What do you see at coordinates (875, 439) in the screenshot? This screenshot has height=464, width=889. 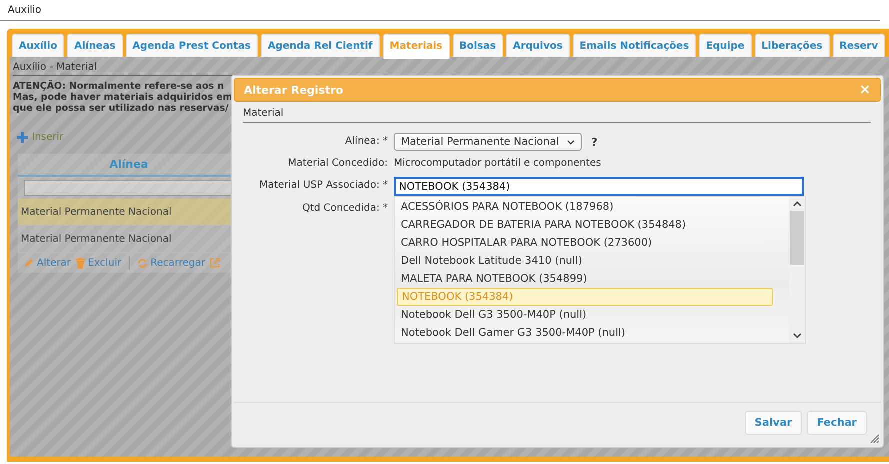 I see `resize-grip-icon` at bounding box center [875, 439].